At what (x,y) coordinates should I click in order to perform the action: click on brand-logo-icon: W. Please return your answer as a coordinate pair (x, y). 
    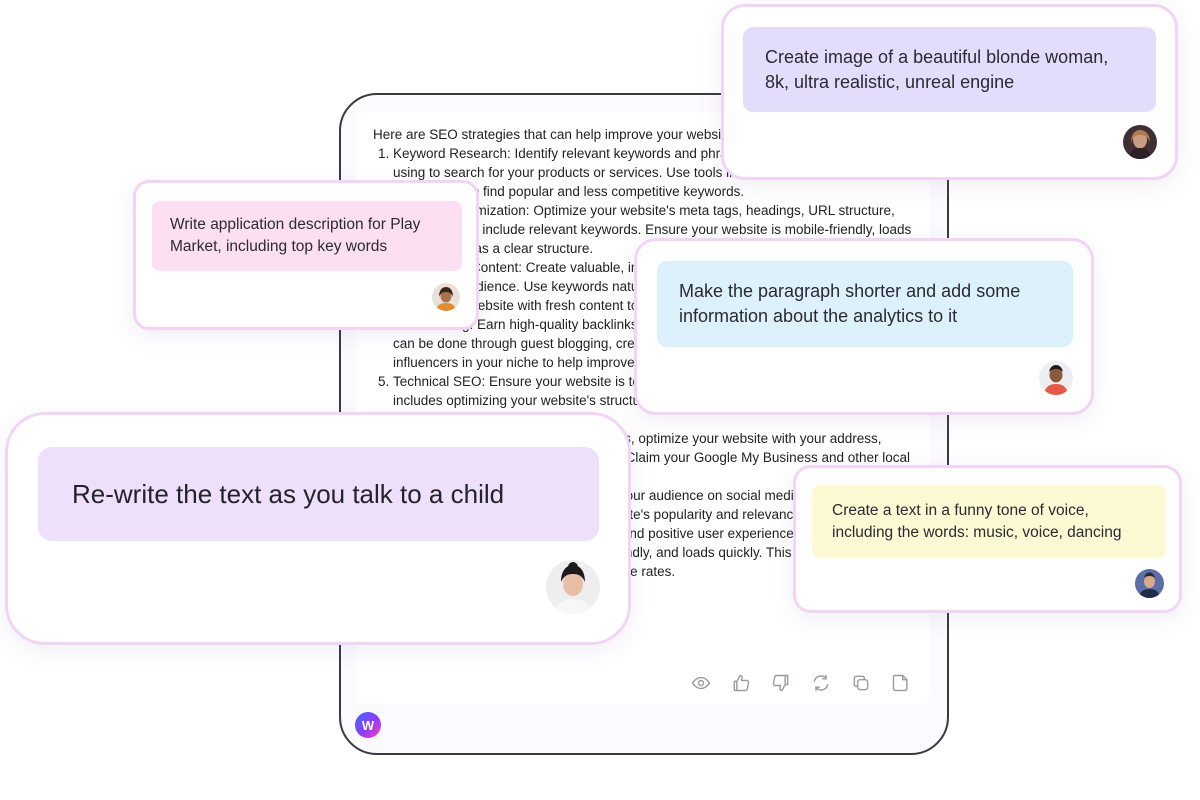
    Looking at the image, I should click on (368, 725).